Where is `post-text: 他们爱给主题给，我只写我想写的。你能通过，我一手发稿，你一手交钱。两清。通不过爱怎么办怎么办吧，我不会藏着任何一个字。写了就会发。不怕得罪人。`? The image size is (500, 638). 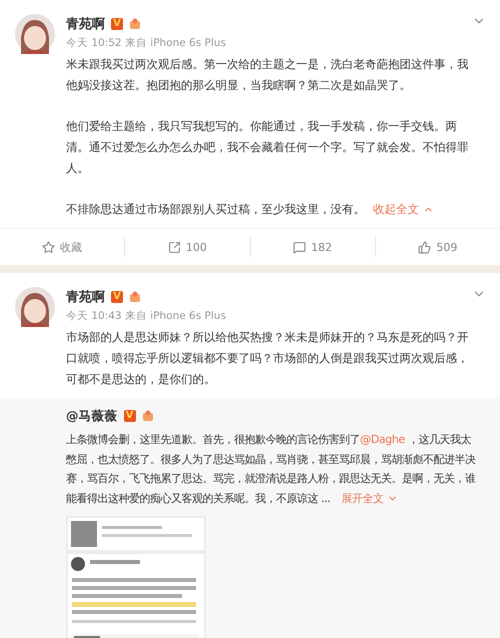
post-text: 他们爱给主题给，我只写我想写的。你能通过，我一手发稿，你一手交钱。两清。通不过爱怎么办怎么办吧，我不会藏着任何一个字。写了就会发。不怕得罪人。 is located at coordinates (267, 147).